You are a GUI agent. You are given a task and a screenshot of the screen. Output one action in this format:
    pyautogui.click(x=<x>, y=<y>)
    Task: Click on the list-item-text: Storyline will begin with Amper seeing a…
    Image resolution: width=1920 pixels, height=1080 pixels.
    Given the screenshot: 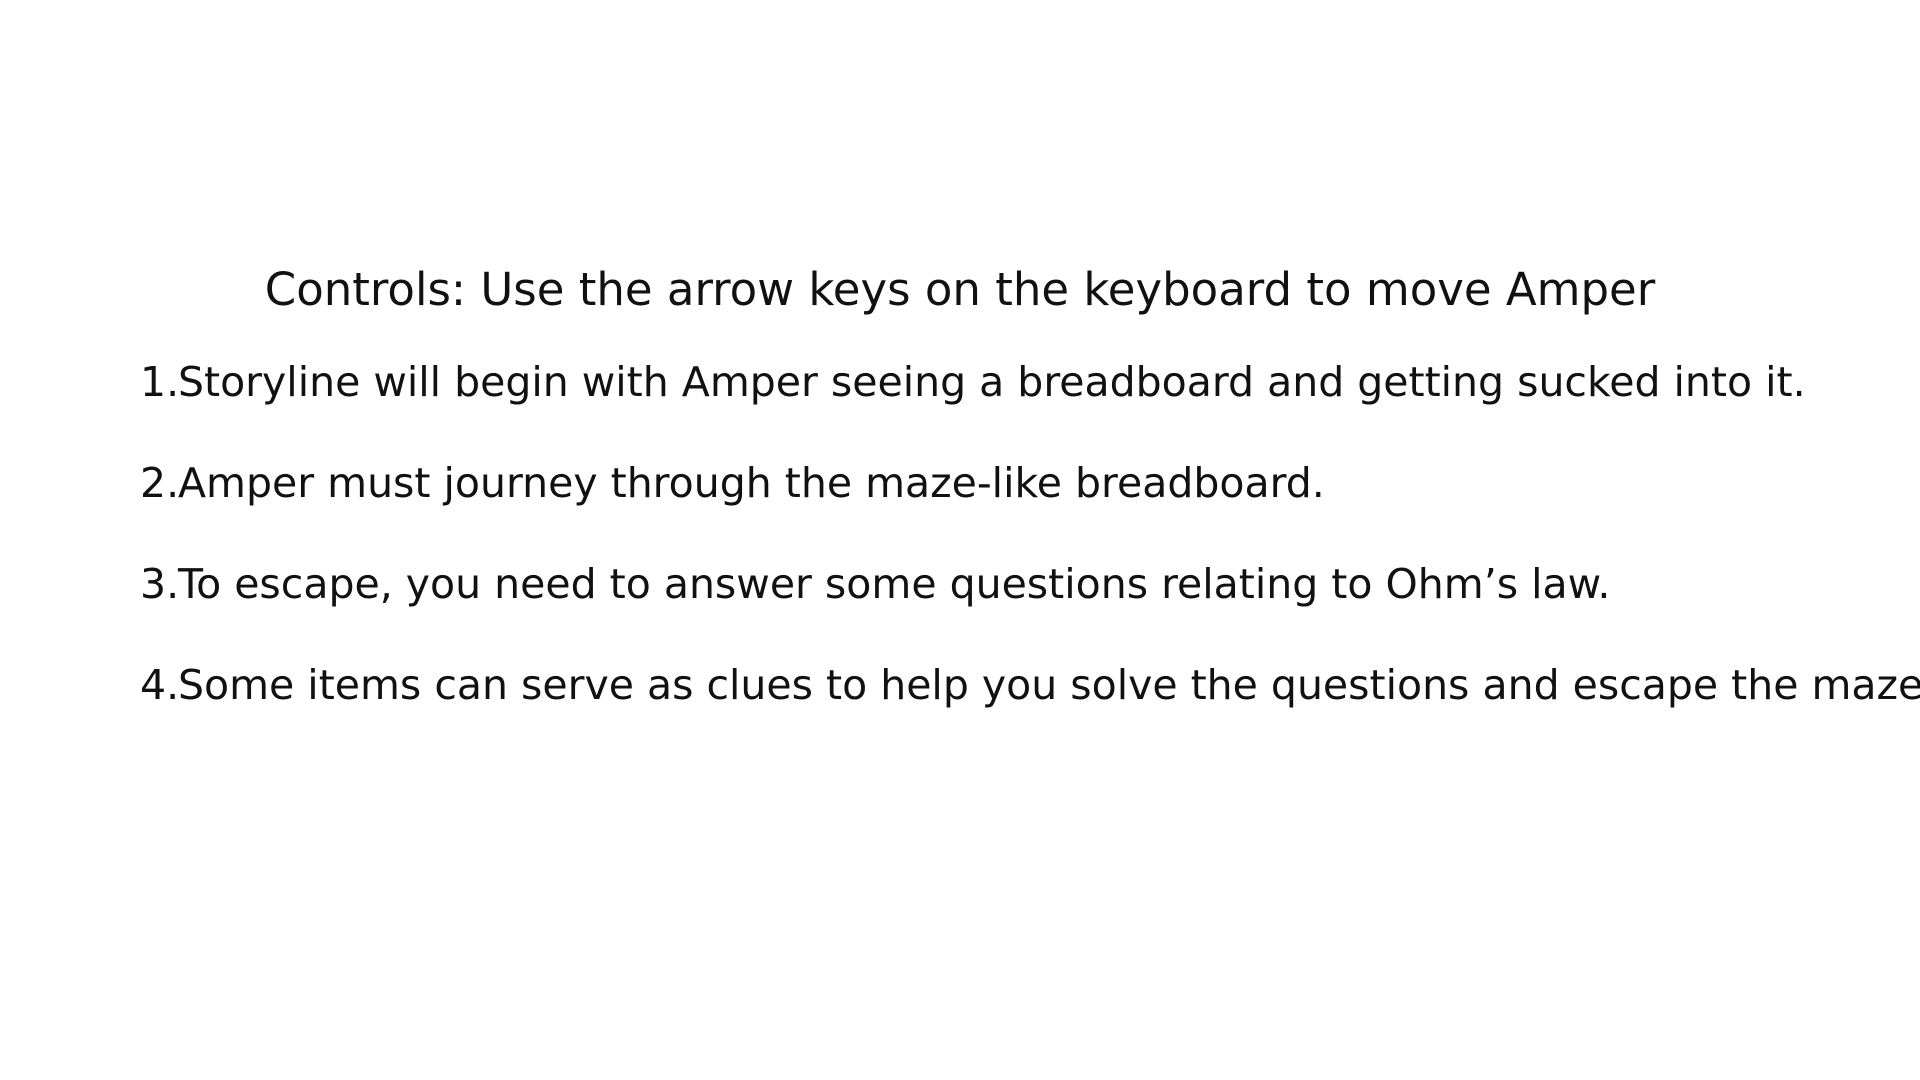 What is the action you would take?
    pyautogui.click(x=992, y=382)
    